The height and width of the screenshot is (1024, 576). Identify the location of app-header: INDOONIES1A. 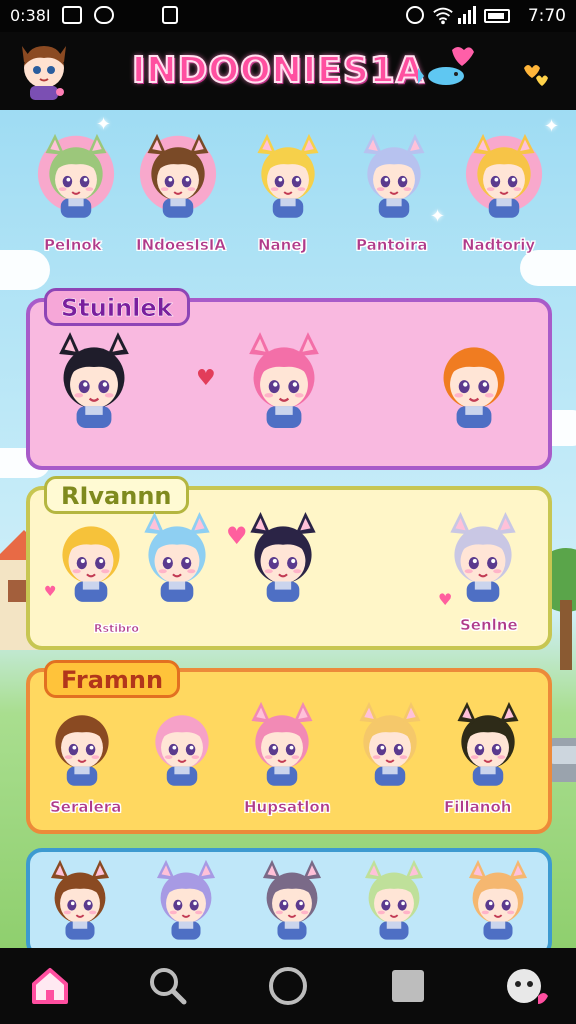
(288, 71).